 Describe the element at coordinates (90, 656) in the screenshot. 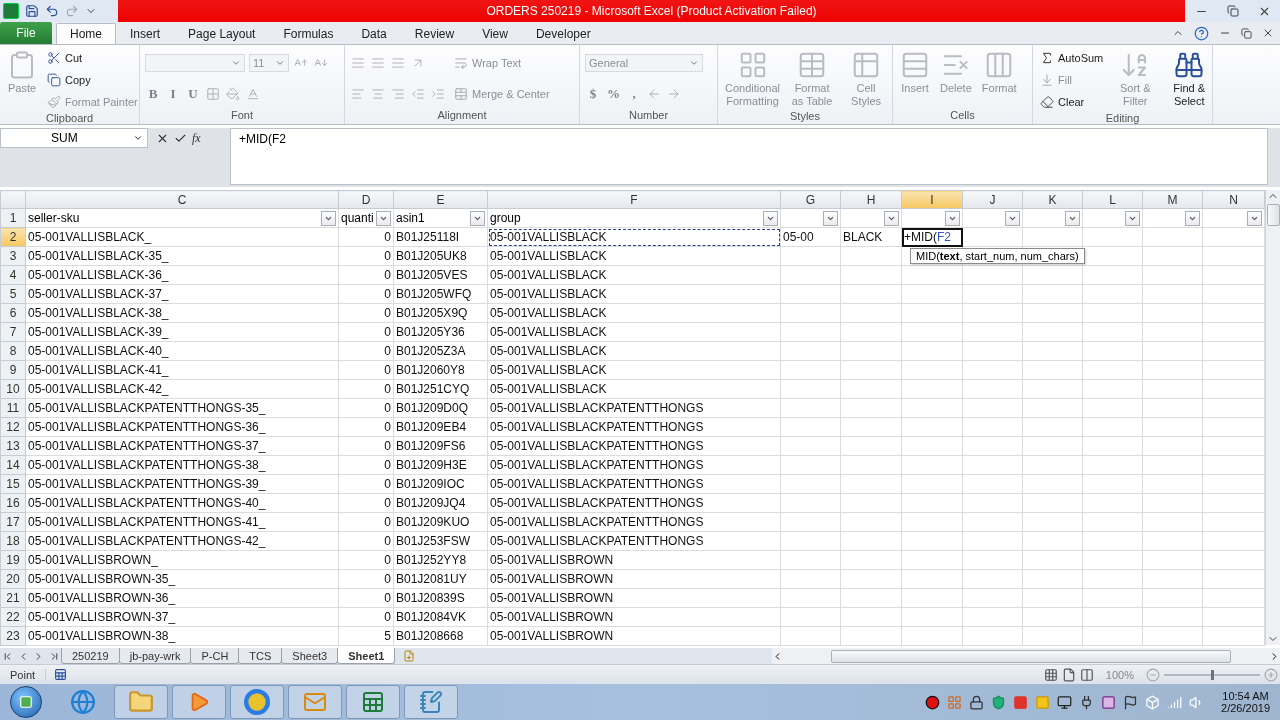

I see `sheet-tab: 250219` at that location.